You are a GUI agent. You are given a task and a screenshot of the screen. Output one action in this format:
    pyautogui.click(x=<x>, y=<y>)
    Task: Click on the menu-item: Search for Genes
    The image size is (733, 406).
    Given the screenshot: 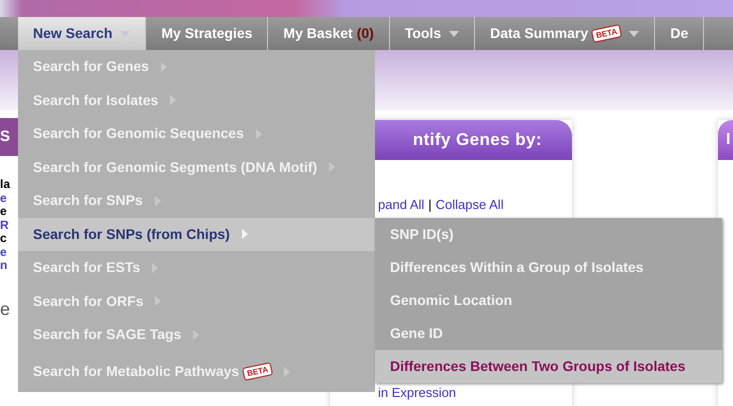 What is the action you would take?
    pyautogui.click(x=196, y=67)
    